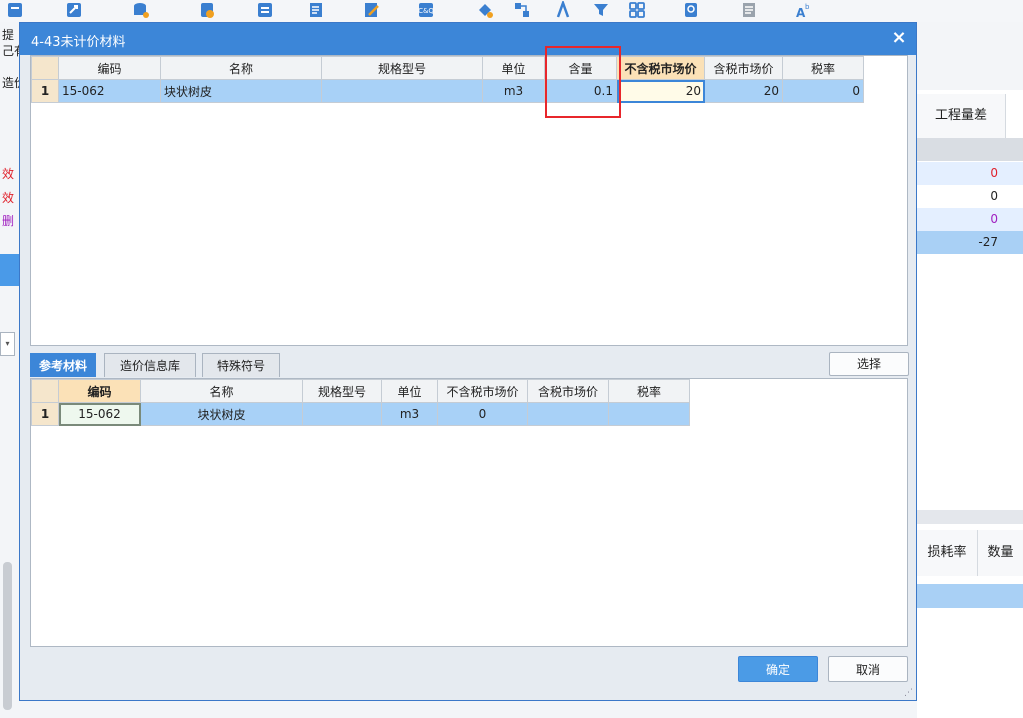 The image size is (1023, 718). Describe the element at coordinates (868, 669) in the screenshot. I see `cancel-button: 取消` at that location.